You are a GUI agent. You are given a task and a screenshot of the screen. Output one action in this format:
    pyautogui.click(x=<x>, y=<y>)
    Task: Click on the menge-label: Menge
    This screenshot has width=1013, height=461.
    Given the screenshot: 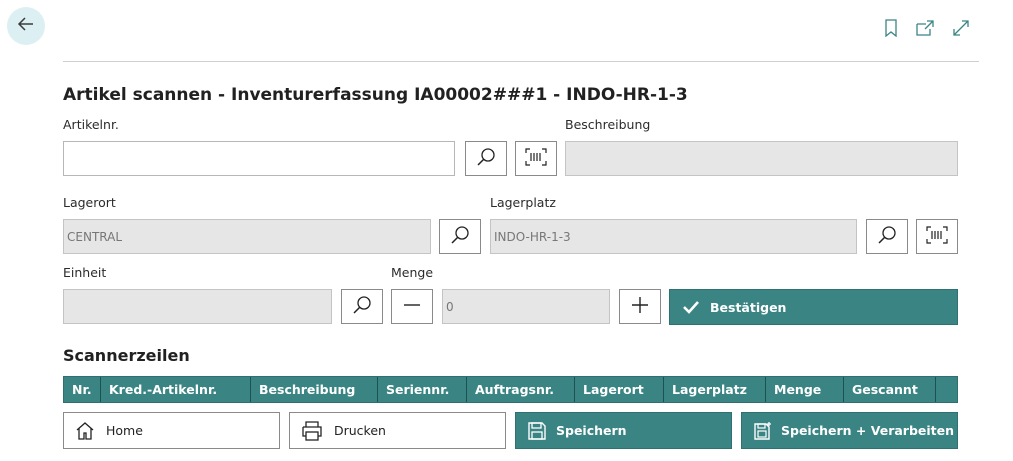 What is the action you would take?
    pyautogui.click(x=412, y=272)
    